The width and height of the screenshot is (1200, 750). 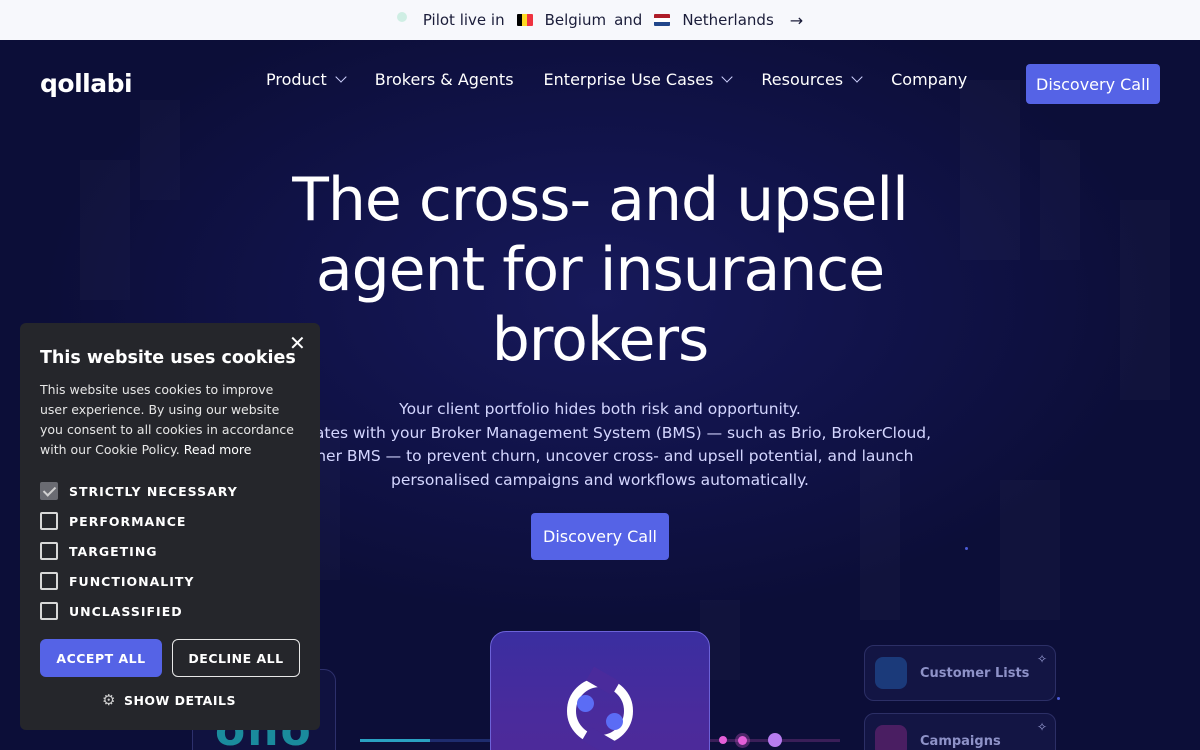 I want to click on cookie-option-label: TARGETING, so click(x=113, y=551).